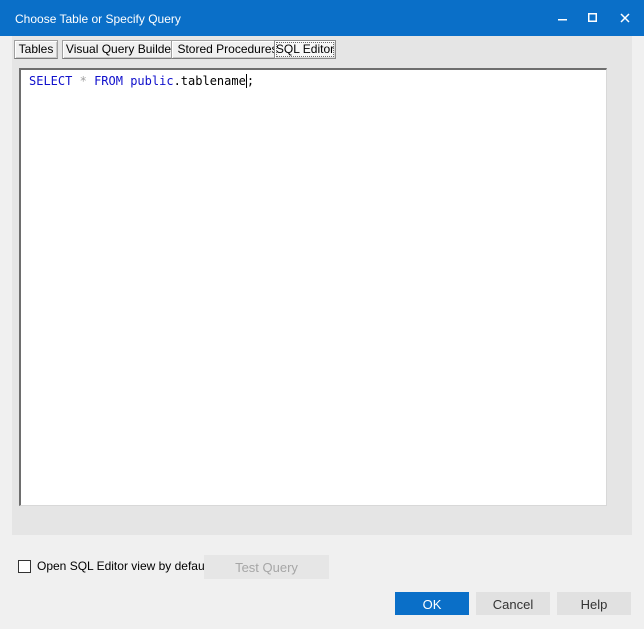  Describe the element at coordinates (513, 603) in the screenshot. I see `cancel-button: Cancel` at that location.